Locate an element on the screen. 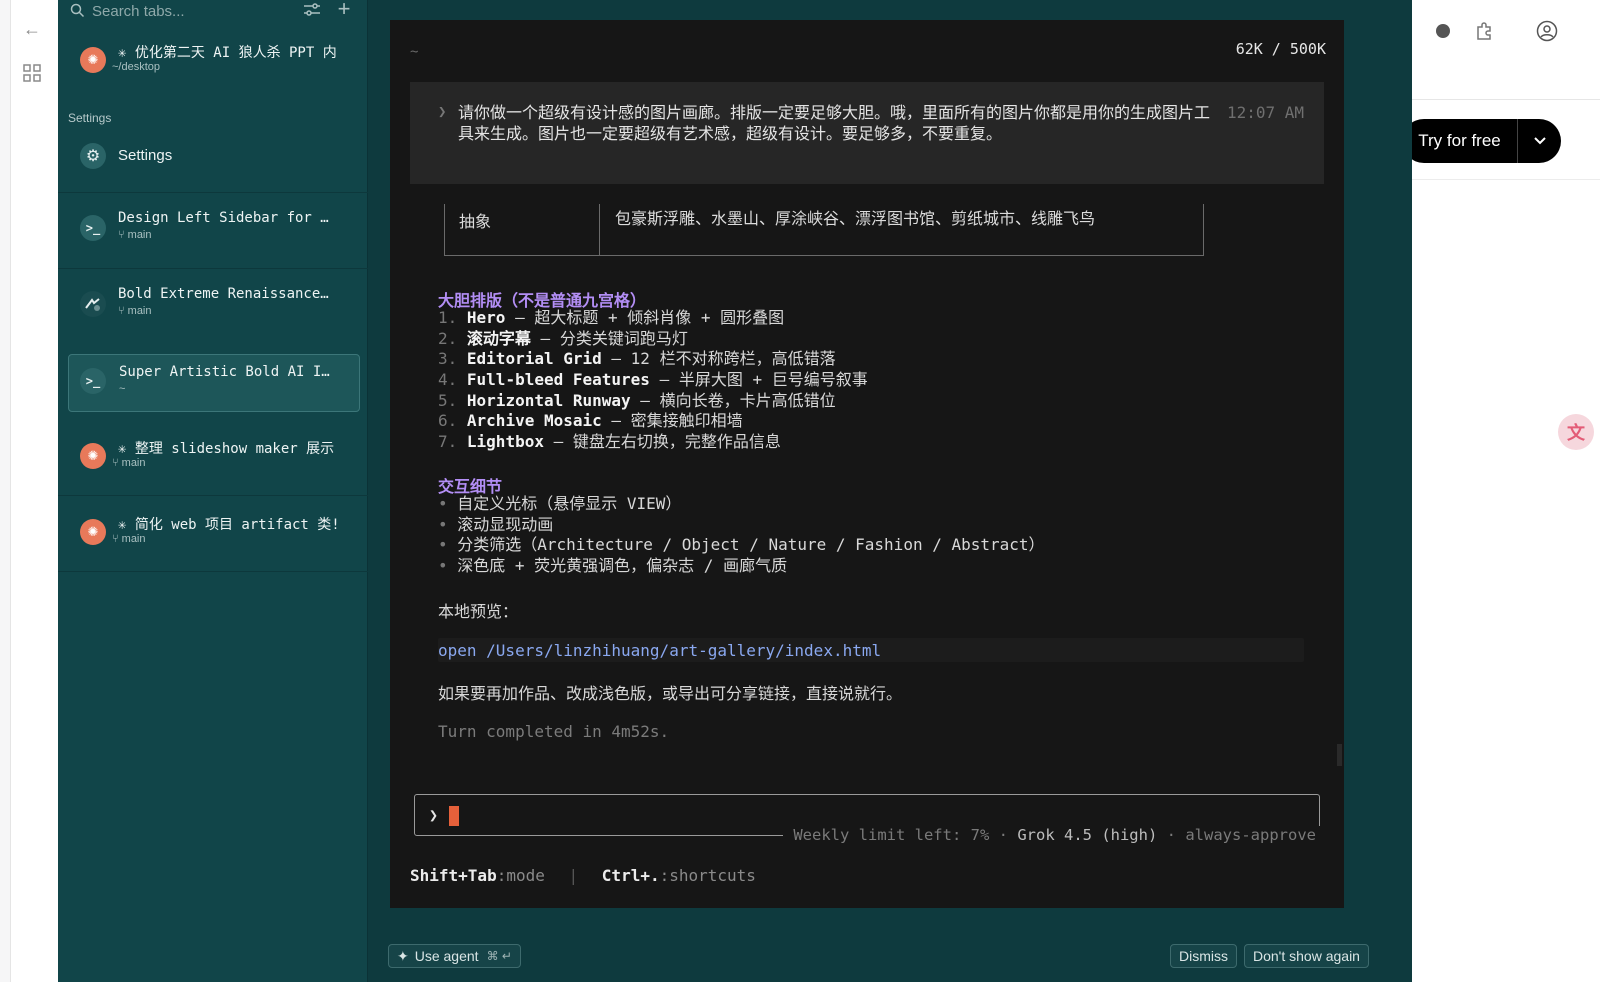 This screenshot has height=982, width=1600. list-item: • 自定义光标（悬停显示 VIEW） is located at coordinates (560, 503).